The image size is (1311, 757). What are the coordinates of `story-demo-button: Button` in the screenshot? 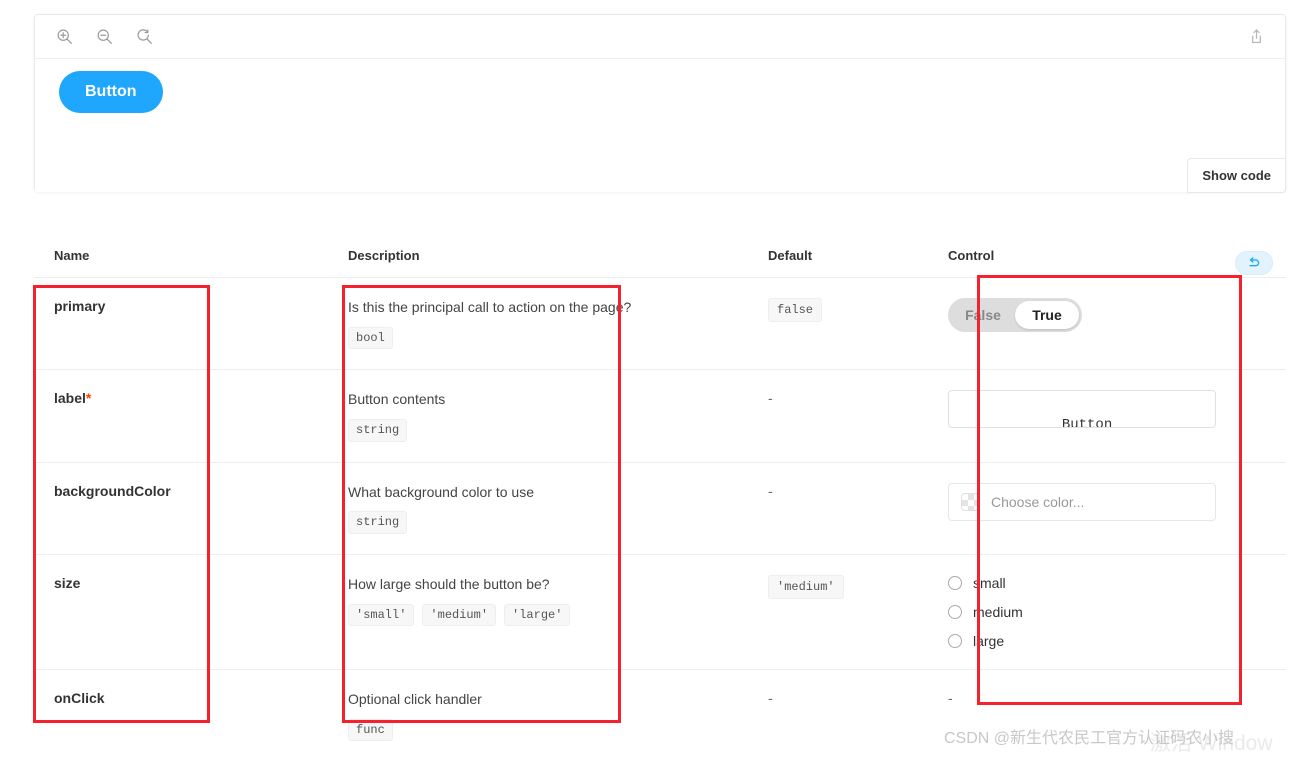 It's located at (111, 92).